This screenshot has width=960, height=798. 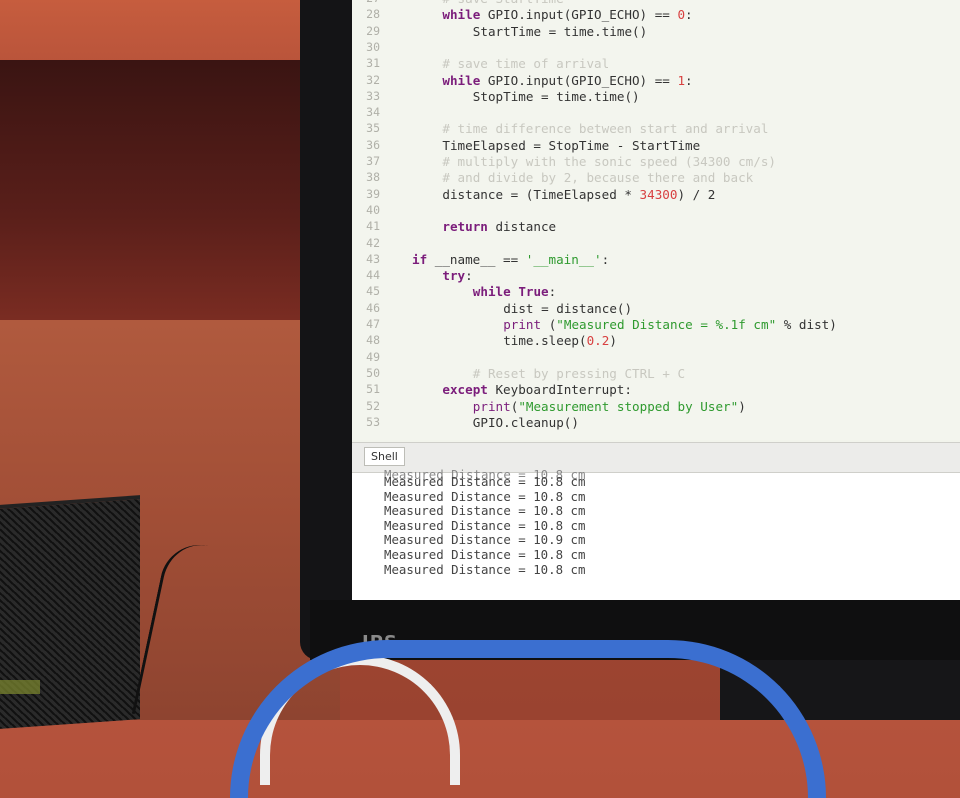 I want to click on code-text: # save StartTime, so click(x=502, y=3).